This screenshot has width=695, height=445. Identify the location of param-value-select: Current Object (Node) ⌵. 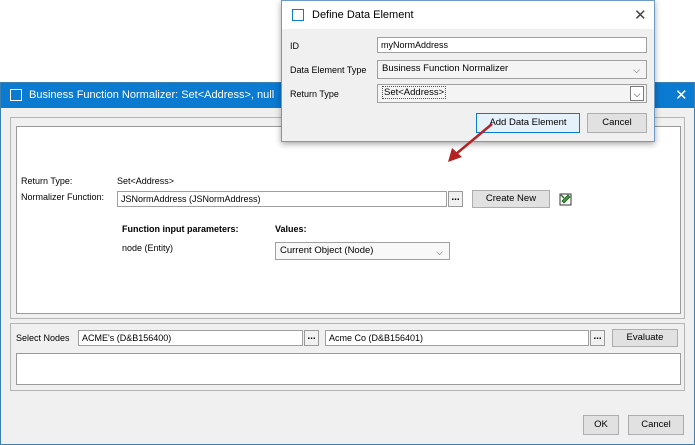
(362, 251).